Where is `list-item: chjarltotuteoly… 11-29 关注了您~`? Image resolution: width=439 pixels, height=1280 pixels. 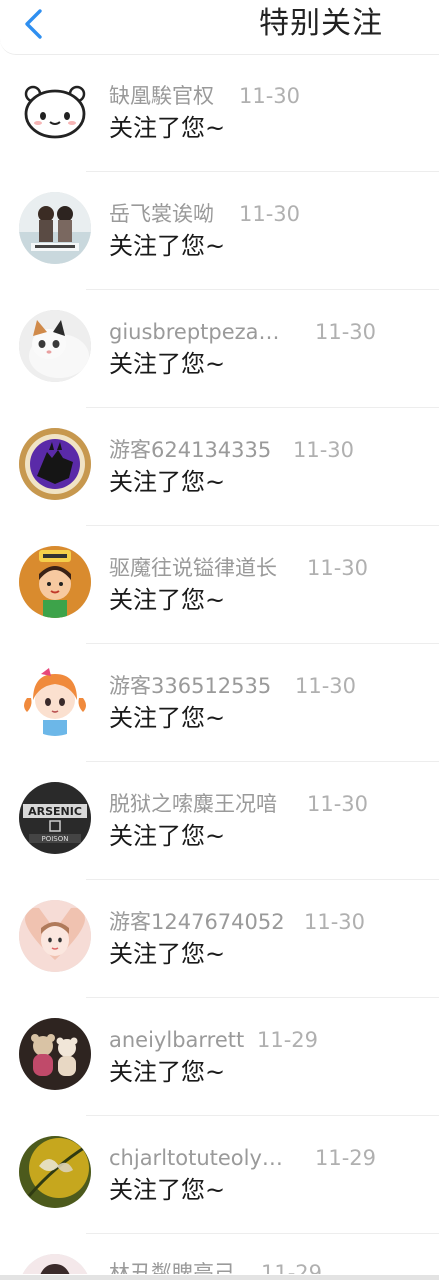
list-item: chjarltotuteoly… 11-29 关注了您~ is located at coordinates (219, 1175).